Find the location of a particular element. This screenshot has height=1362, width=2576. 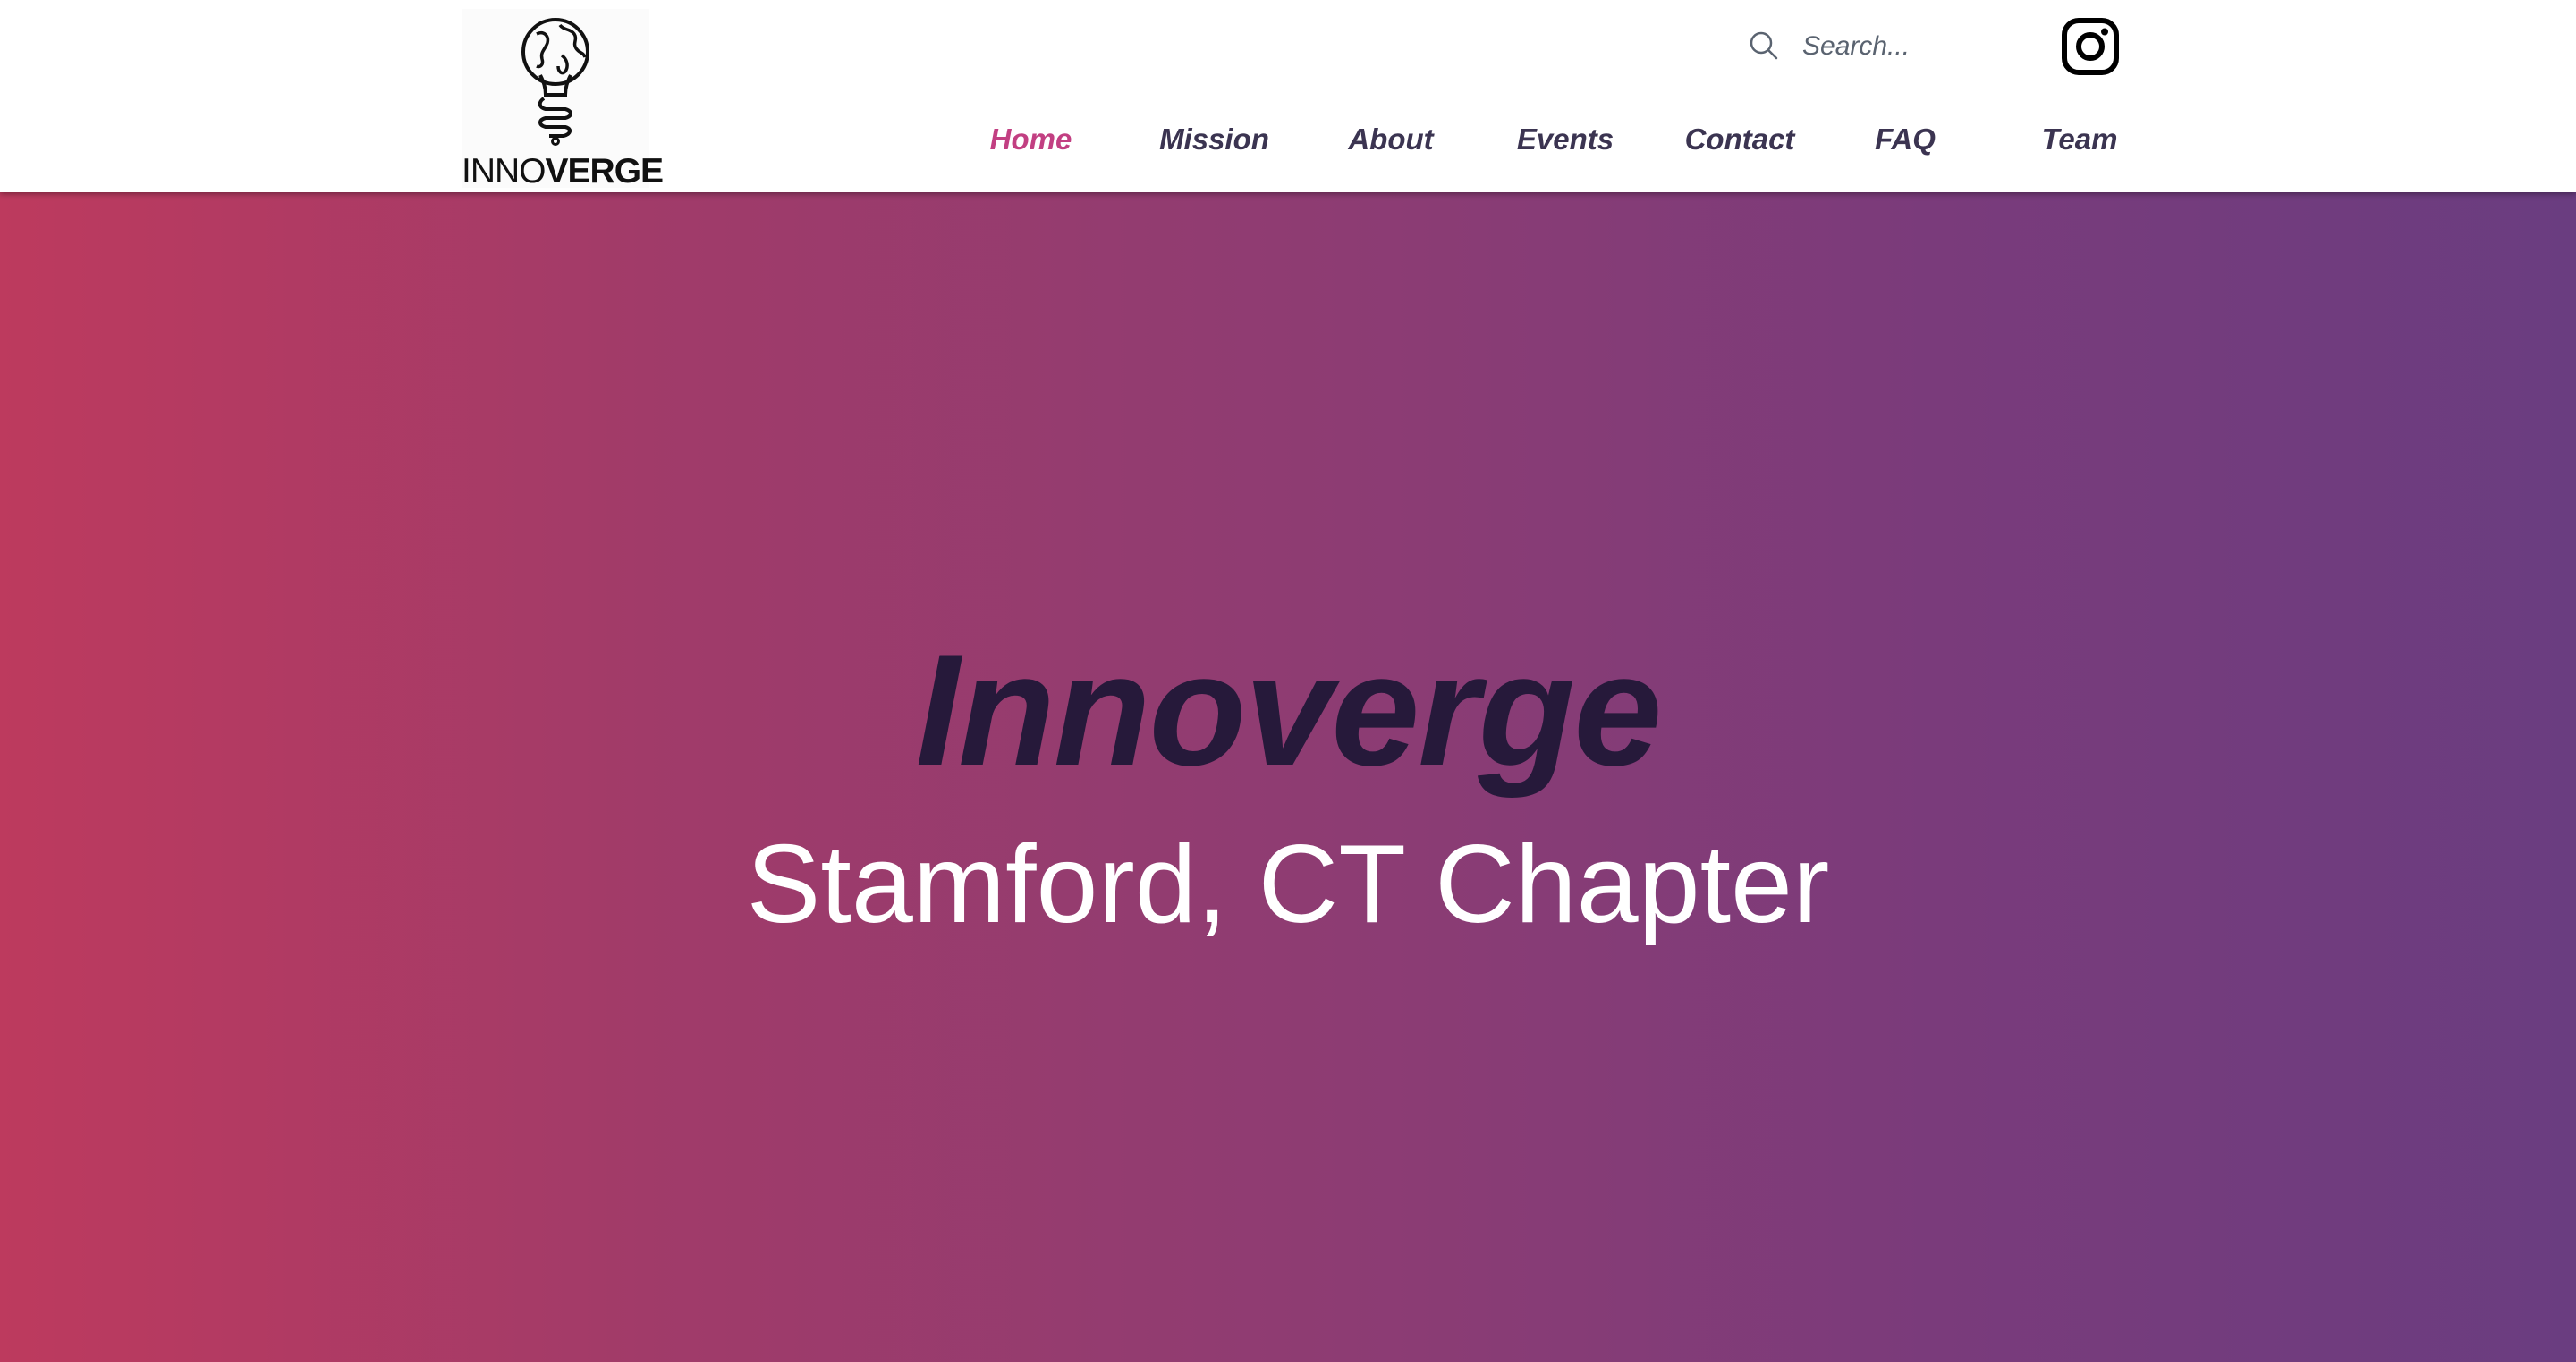

site-search is located at coordinates (1883, 46).